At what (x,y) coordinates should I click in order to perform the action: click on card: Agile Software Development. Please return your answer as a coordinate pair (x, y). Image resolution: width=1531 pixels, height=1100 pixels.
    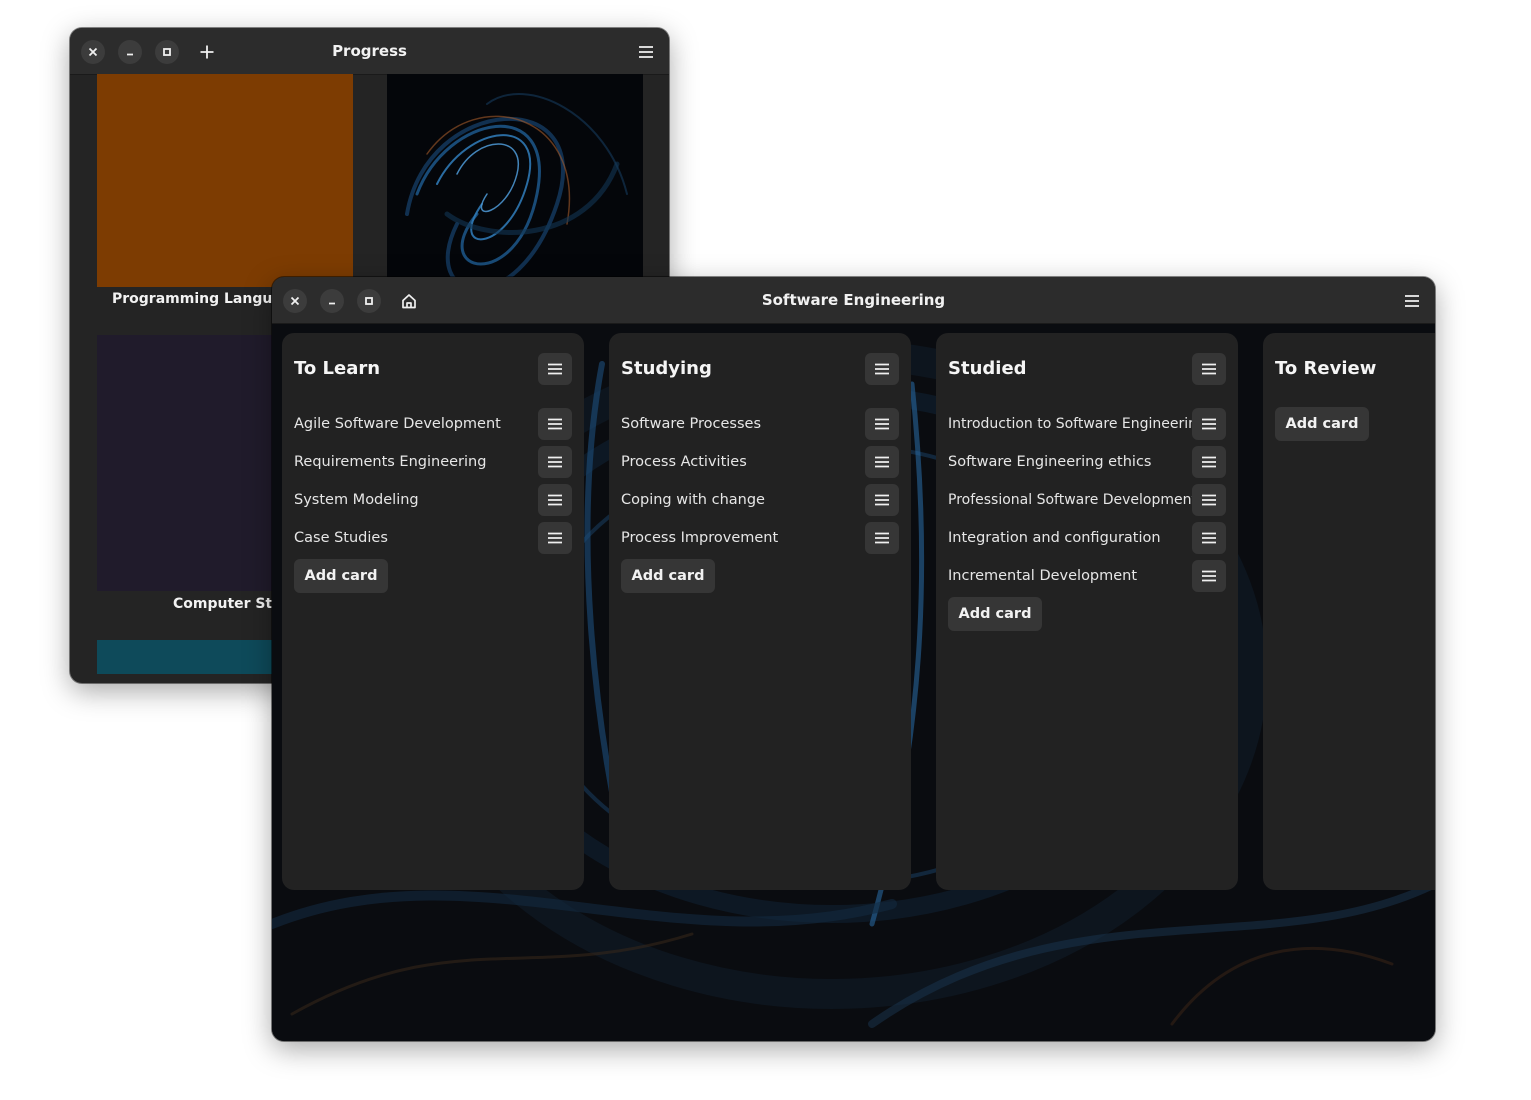
    Looking at the image, I should click on (433, 424).